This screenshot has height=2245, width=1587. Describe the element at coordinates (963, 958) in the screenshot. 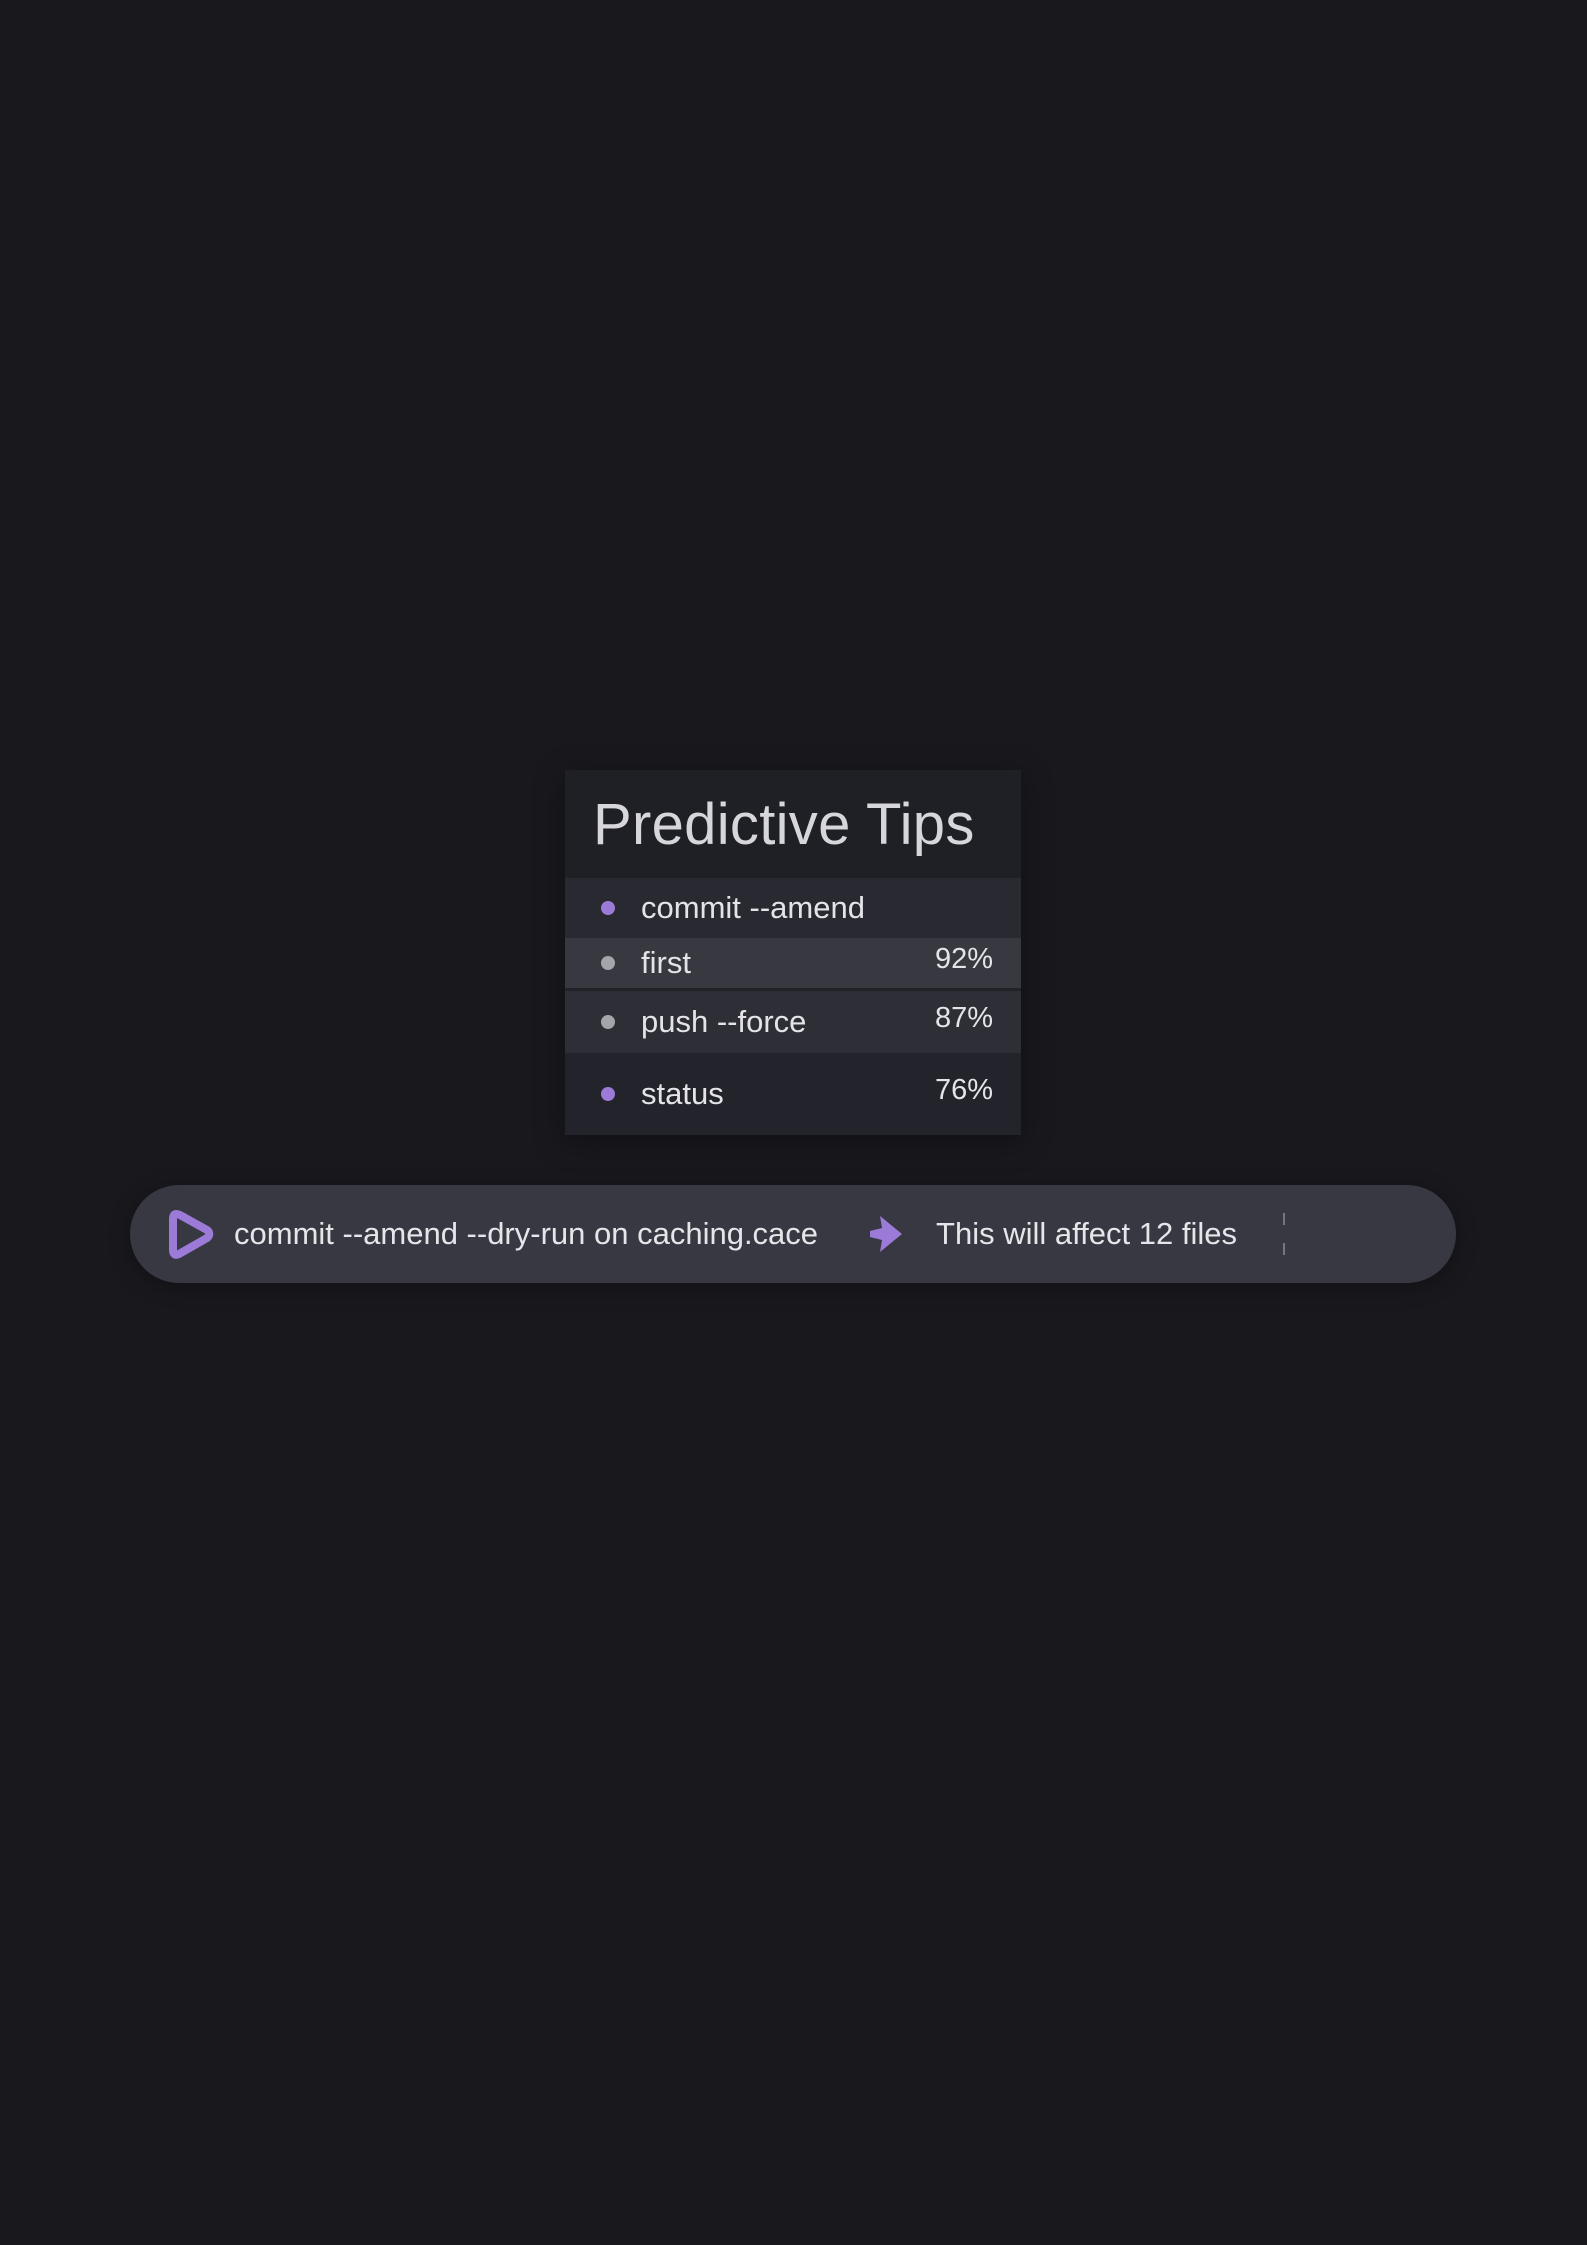

I see `suggestion-confidence: 92%` at that location.